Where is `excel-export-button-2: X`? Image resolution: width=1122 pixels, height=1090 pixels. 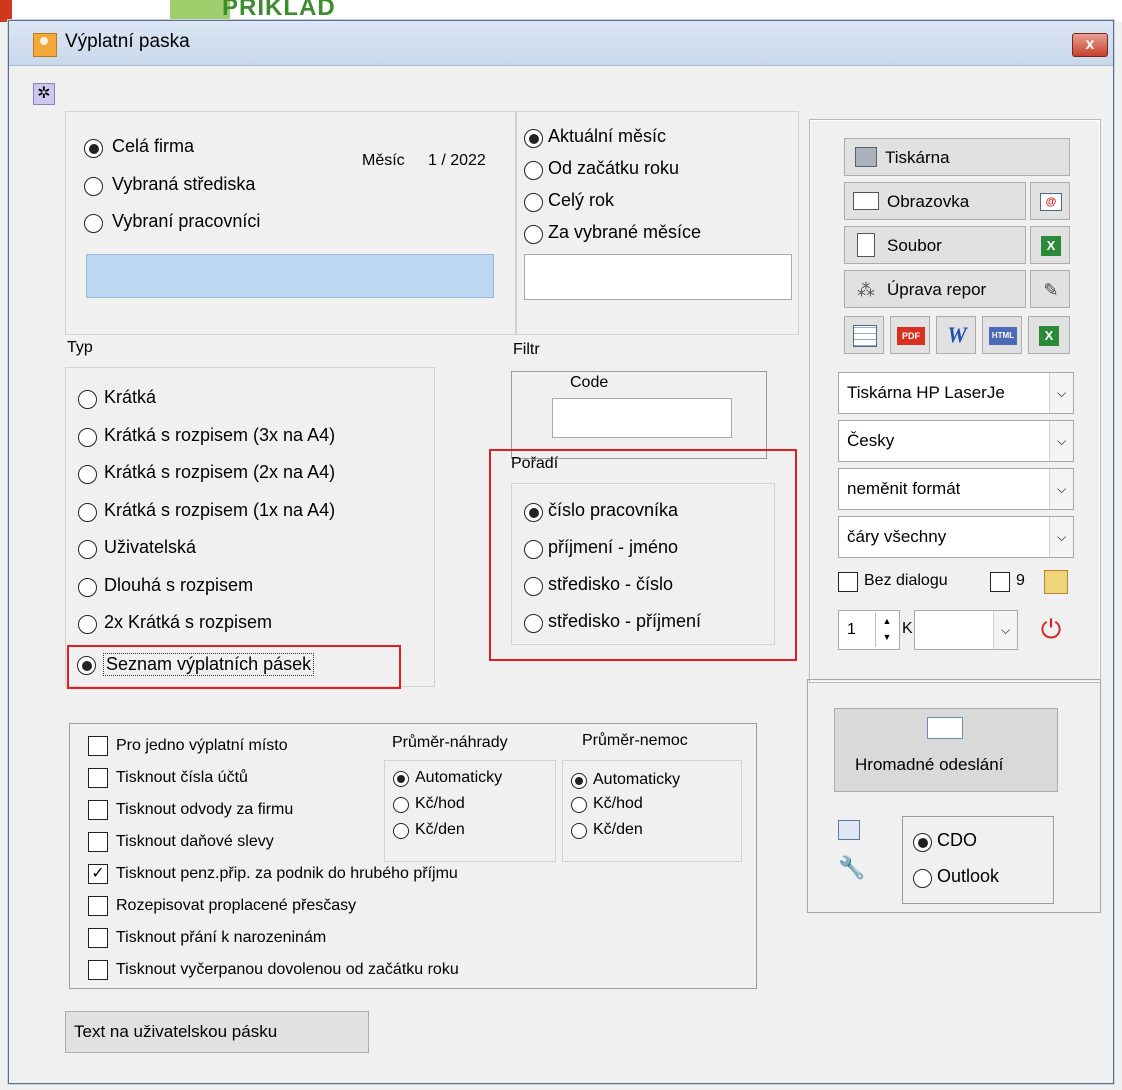
excel-export-button-2: X is located at coordinates (1049, 335).